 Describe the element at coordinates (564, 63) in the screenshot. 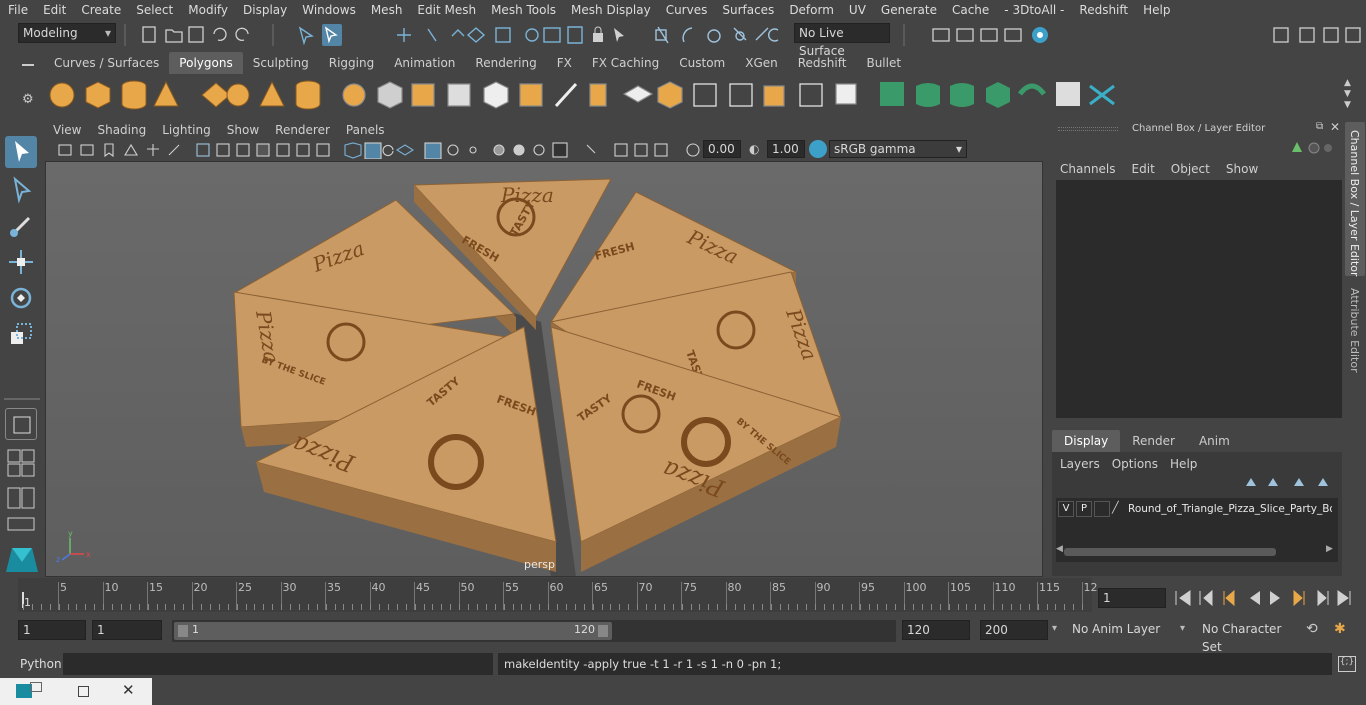

I see `shelf-tab-fx: FX` at that location.